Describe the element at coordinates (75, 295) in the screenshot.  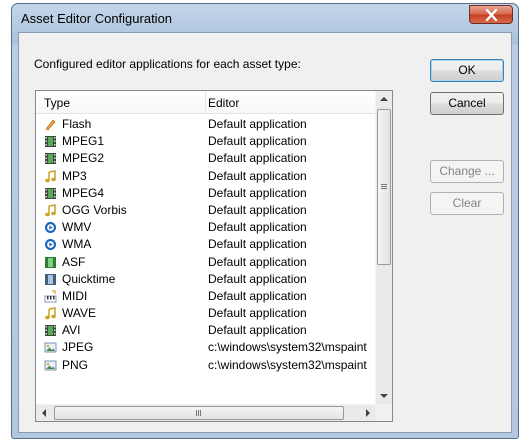
I see `list-item-type: MIDI` at that location.